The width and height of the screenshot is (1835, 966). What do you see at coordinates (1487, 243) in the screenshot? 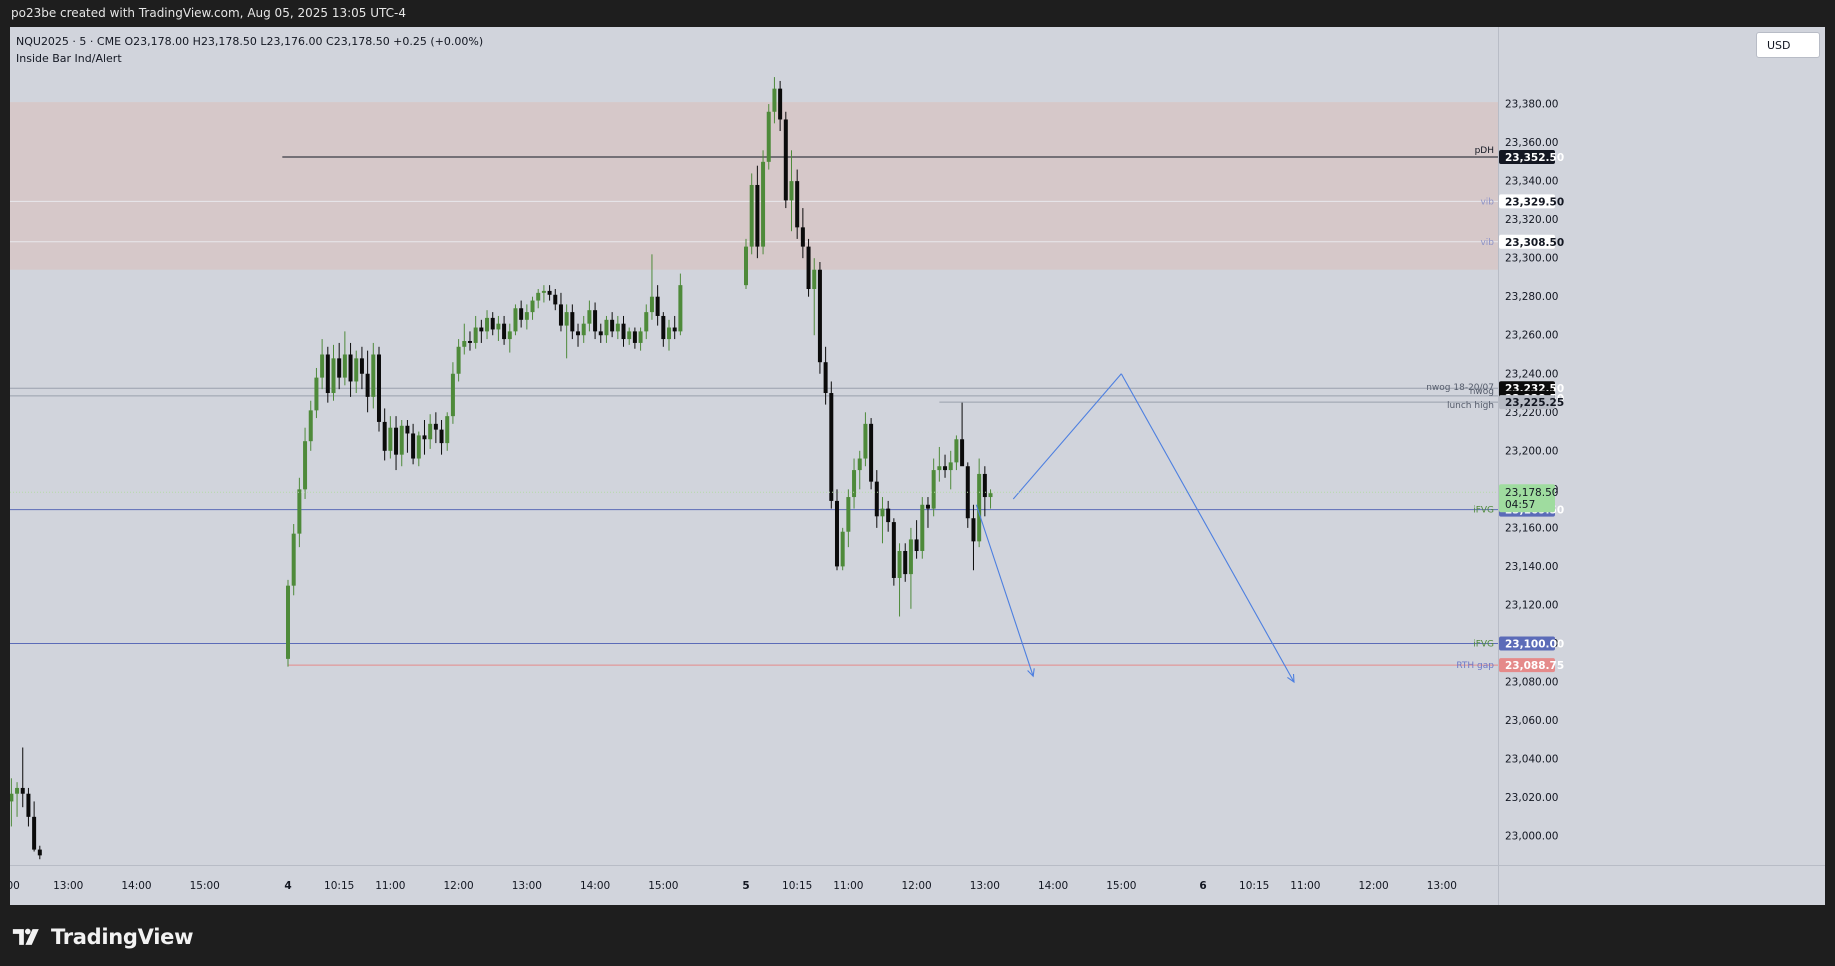
I see `level-label: vib` at bounding box center [1487, 243].